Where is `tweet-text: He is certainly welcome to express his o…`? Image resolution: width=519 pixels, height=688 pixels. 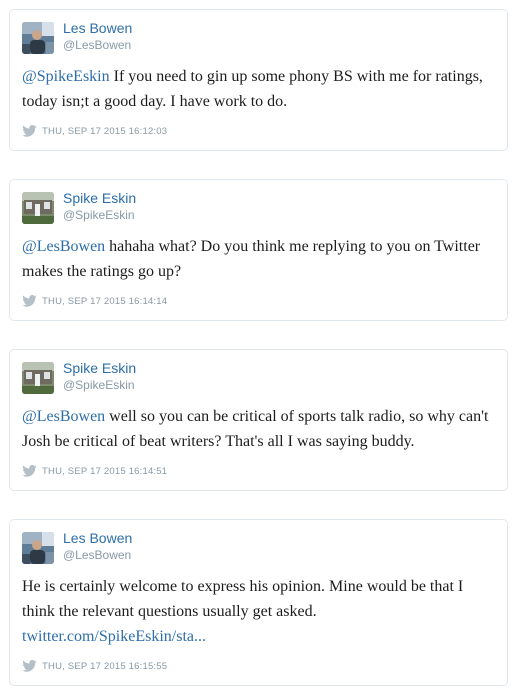
tweet-text: He is certainly welcome to express his o… is located at coordinates (258, 611).